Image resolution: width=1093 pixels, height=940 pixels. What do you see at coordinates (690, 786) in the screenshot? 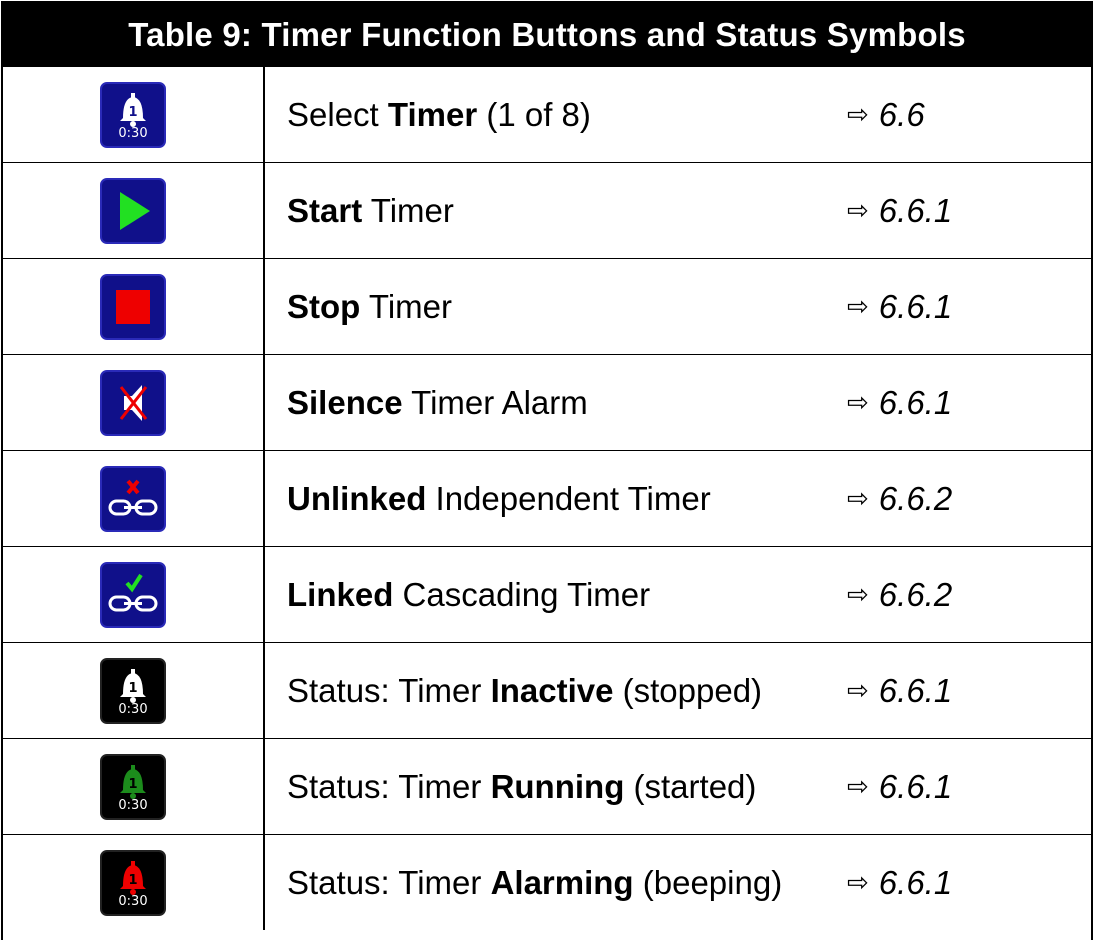
I see `row-text-post: (started)` at bounding box center [690, 786].